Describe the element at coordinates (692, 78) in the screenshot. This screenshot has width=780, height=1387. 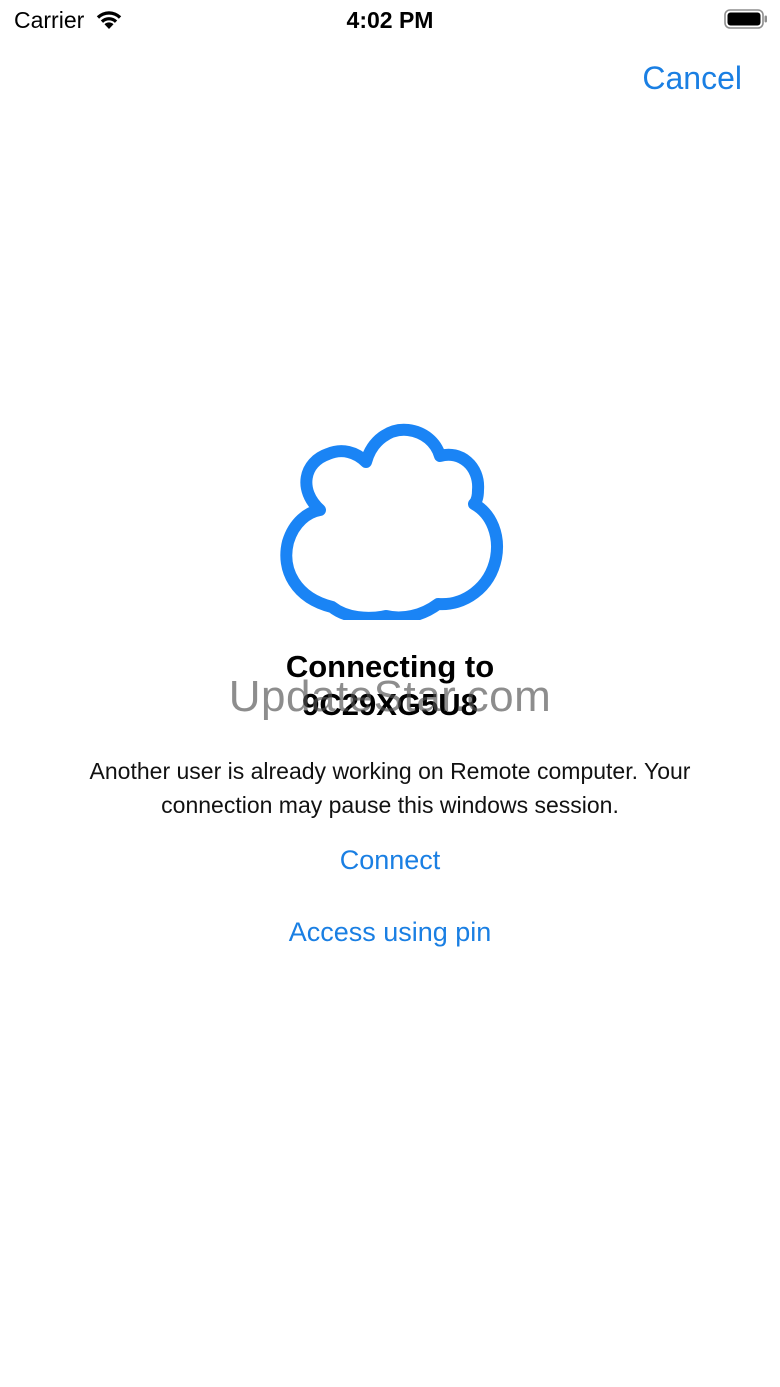
I see `cancel-button: Cancel` at that location.